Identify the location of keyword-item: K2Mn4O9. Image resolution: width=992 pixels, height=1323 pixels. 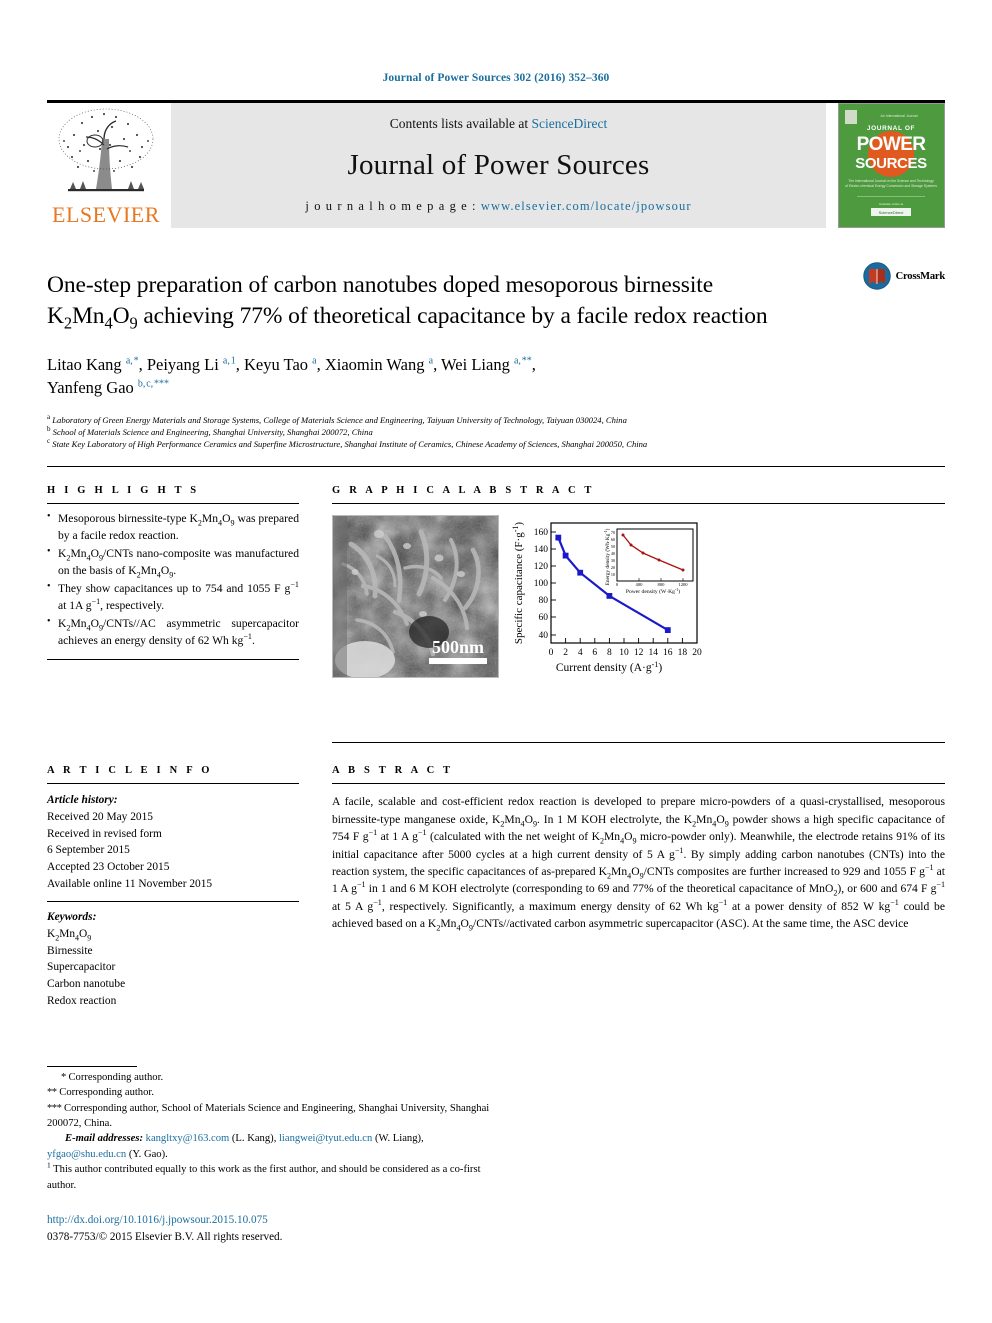
(69, 935).